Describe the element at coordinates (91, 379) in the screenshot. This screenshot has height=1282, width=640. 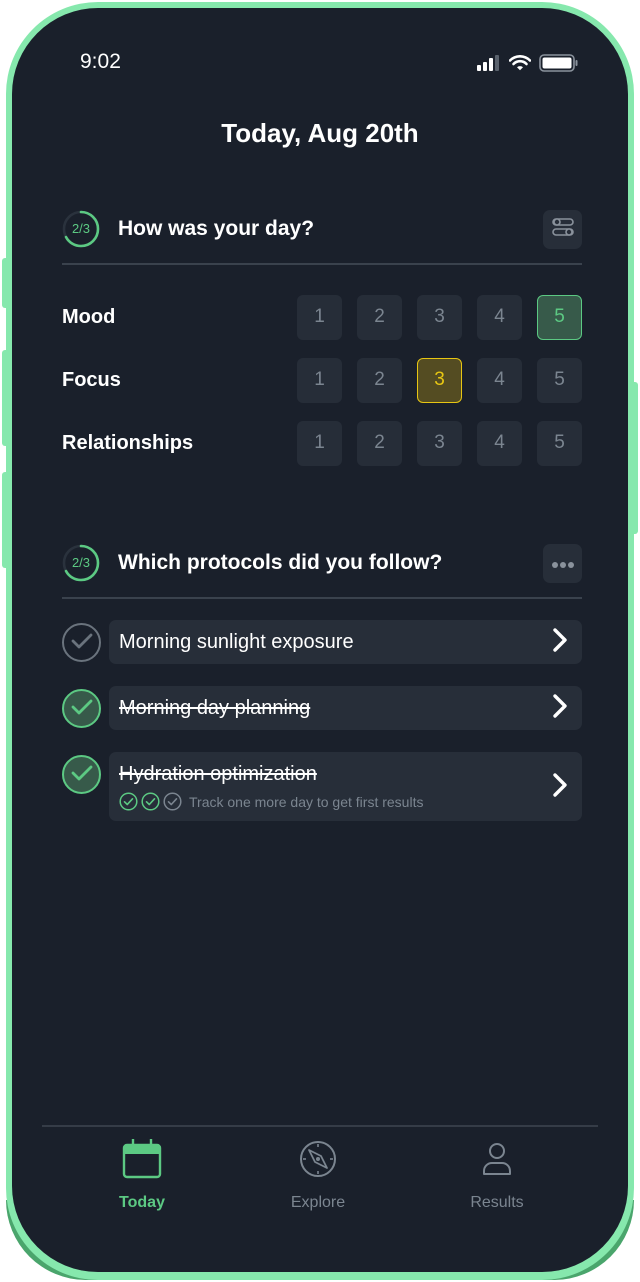
I see `rating-label: Focus` at that location.